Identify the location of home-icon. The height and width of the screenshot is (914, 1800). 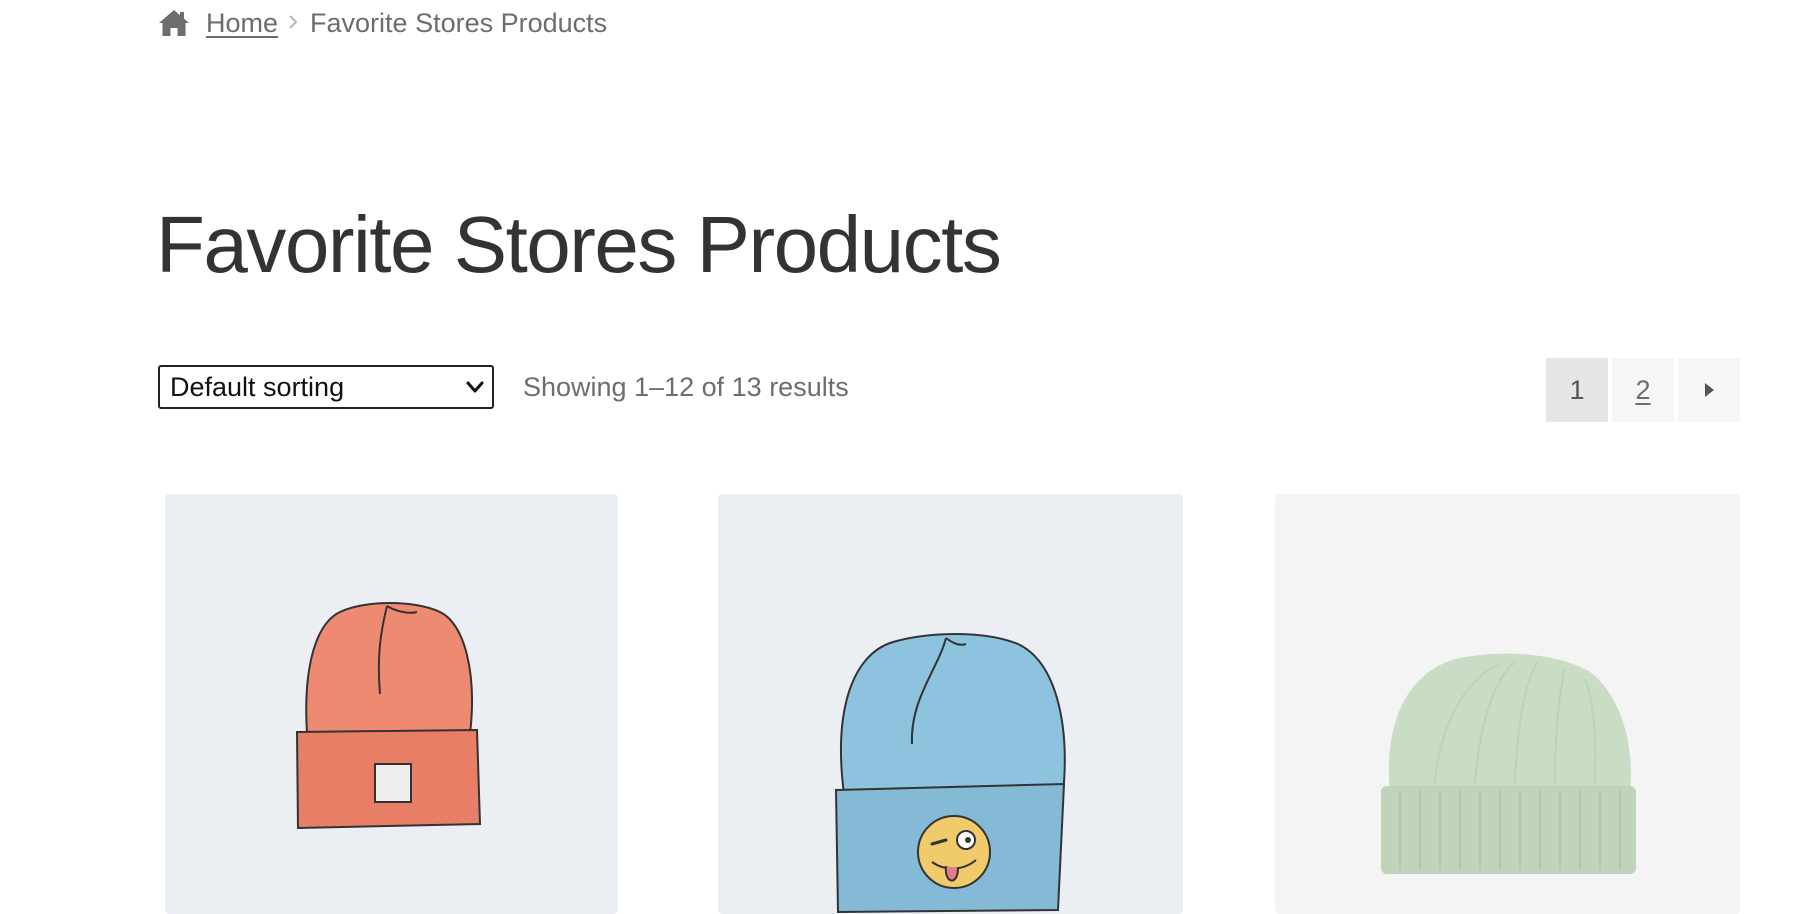
(174, 23).